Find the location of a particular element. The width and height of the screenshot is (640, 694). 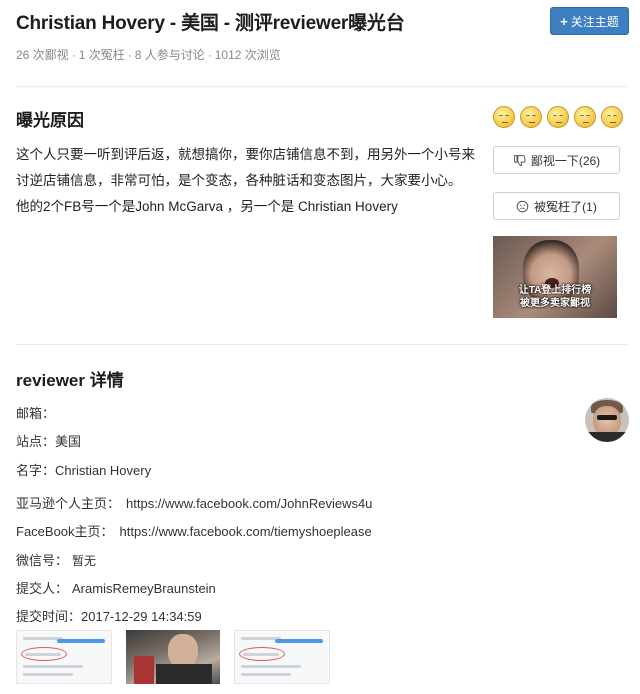

exposure-section-title: 曝光原因 is located at coordinates (50, 120).